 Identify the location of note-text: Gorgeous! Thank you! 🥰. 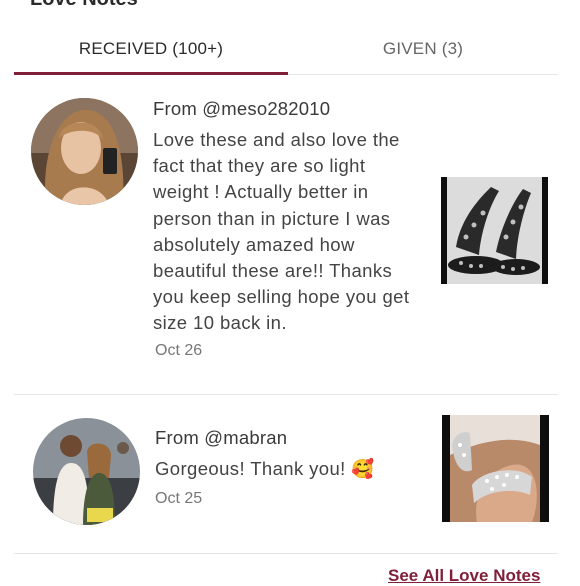
(265, 468).